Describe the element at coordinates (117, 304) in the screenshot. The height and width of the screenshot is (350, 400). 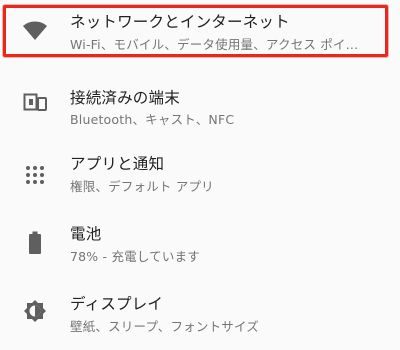
I see `settings-item-title: ディスプレイ` at that location.